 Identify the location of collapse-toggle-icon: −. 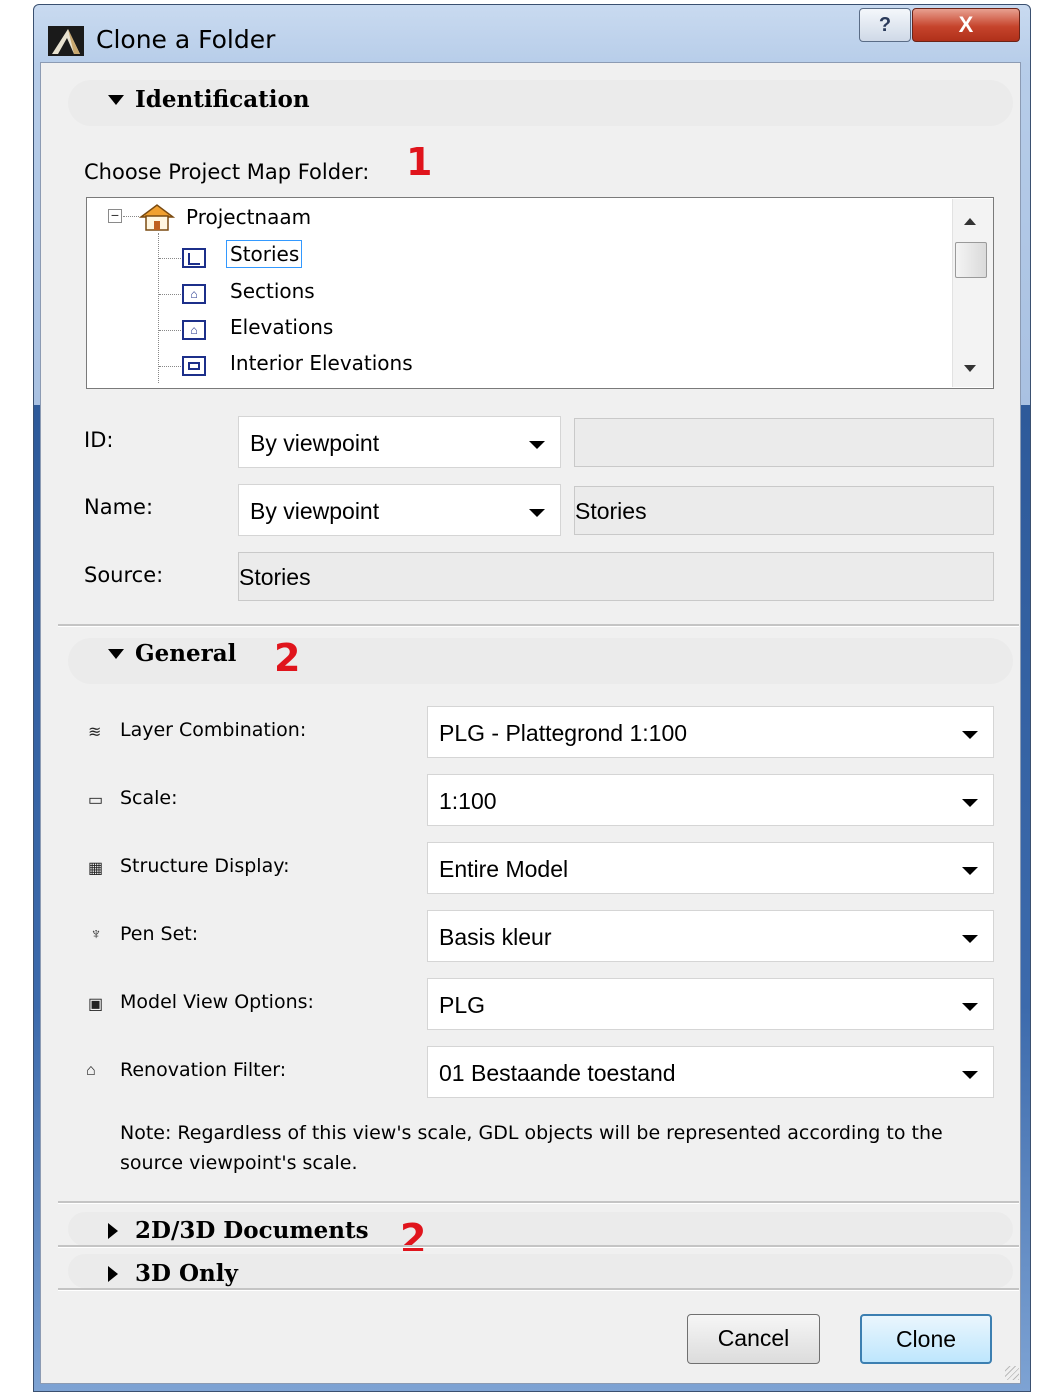
(115, 215).